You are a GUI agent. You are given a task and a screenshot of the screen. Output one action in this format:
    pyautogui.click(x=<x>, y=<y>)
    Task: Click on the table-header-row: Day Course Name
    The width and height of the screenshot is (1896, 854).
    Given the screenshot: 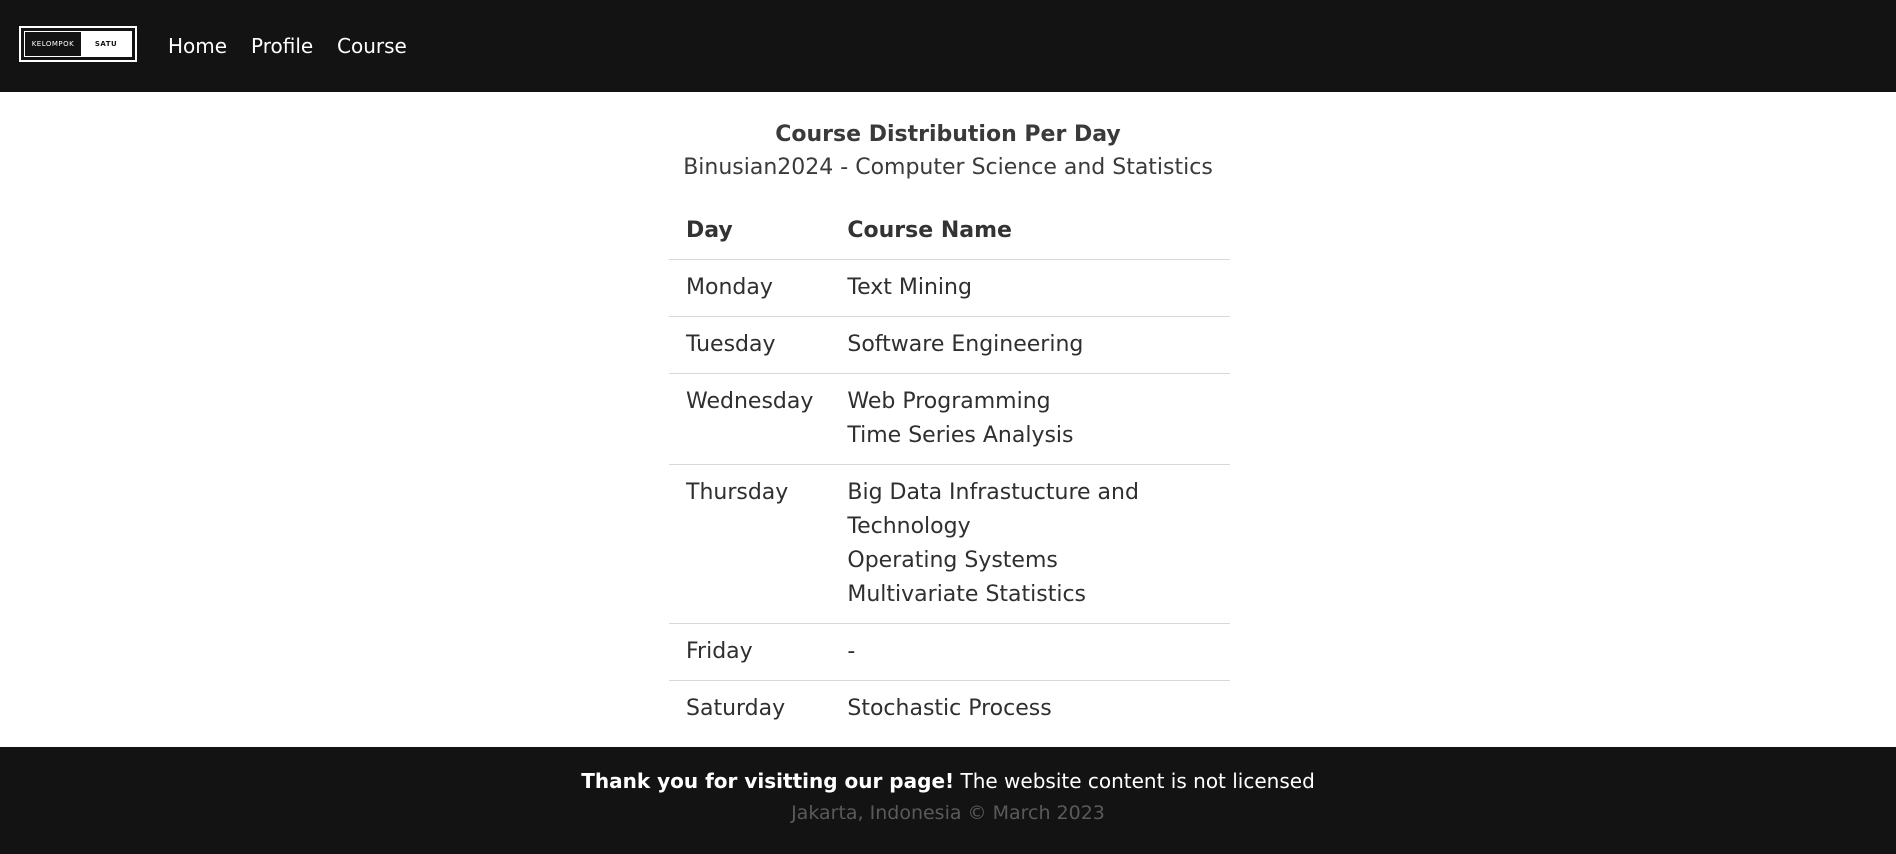 What is the action you would take?
    pyautogui.click(x=949, y=231)
    